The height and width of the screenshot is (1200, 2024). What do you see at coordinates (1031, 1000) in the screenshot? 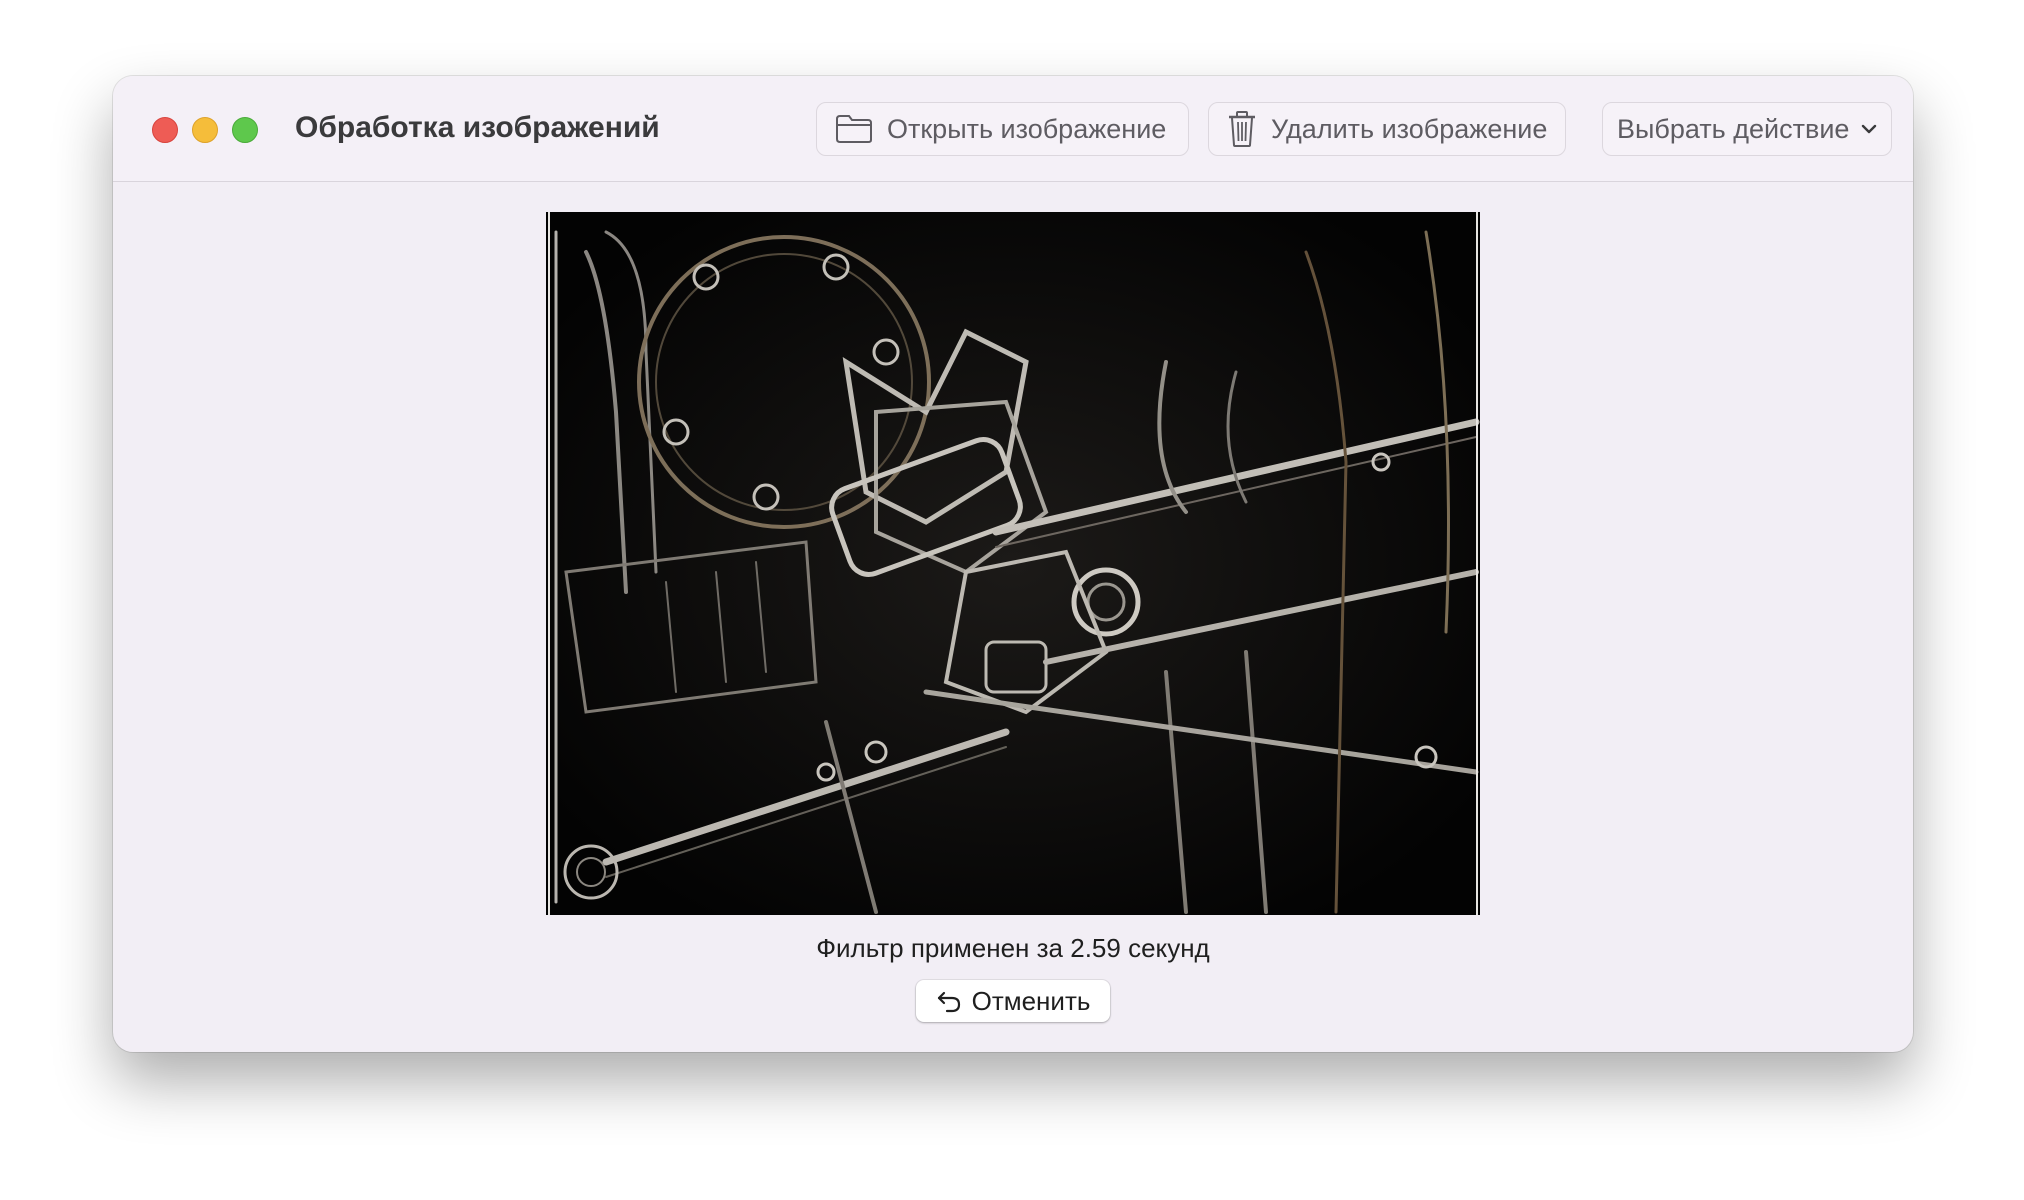
I see `undo-label: Отменить` at bounding box center [1031, 1000].